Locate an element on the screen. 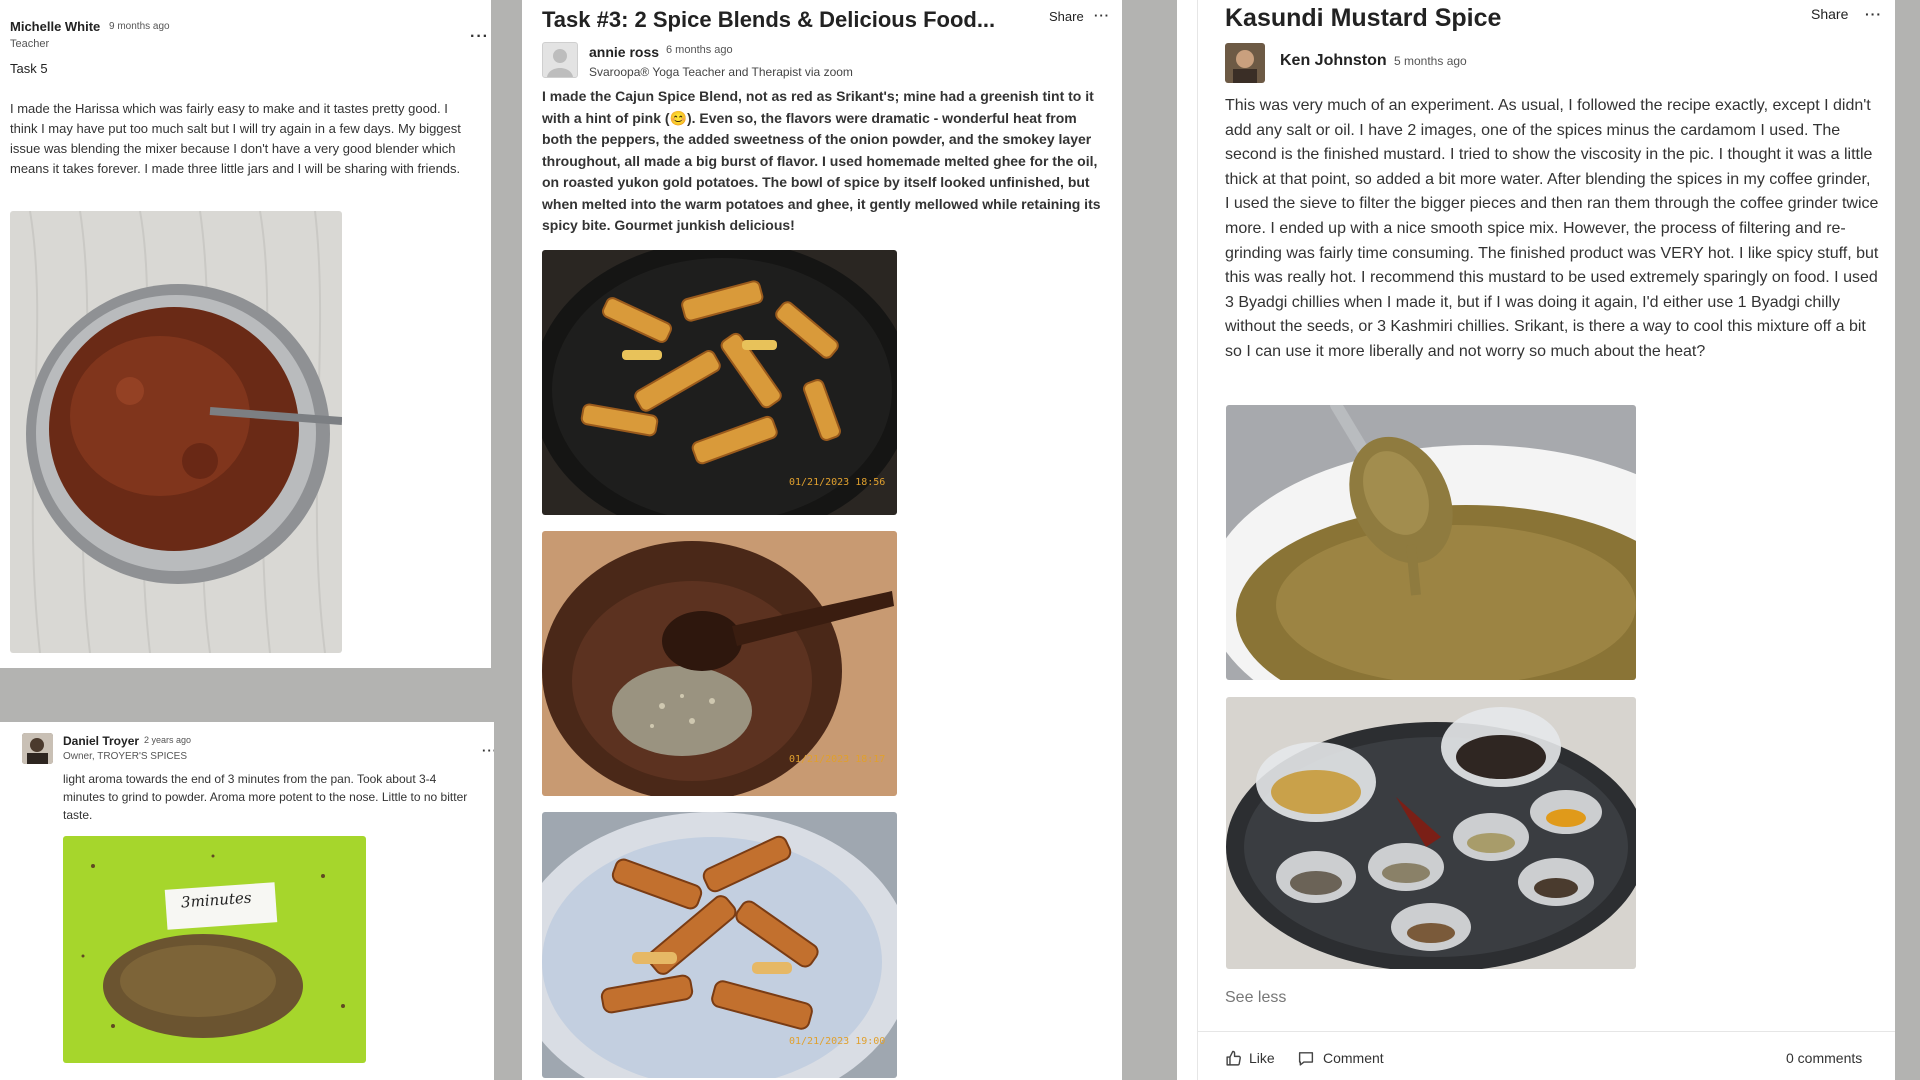 The width and height of the screenshot is (1920, 1080). post-timestamp: 2 years ago is located at coordinates (168, 740).